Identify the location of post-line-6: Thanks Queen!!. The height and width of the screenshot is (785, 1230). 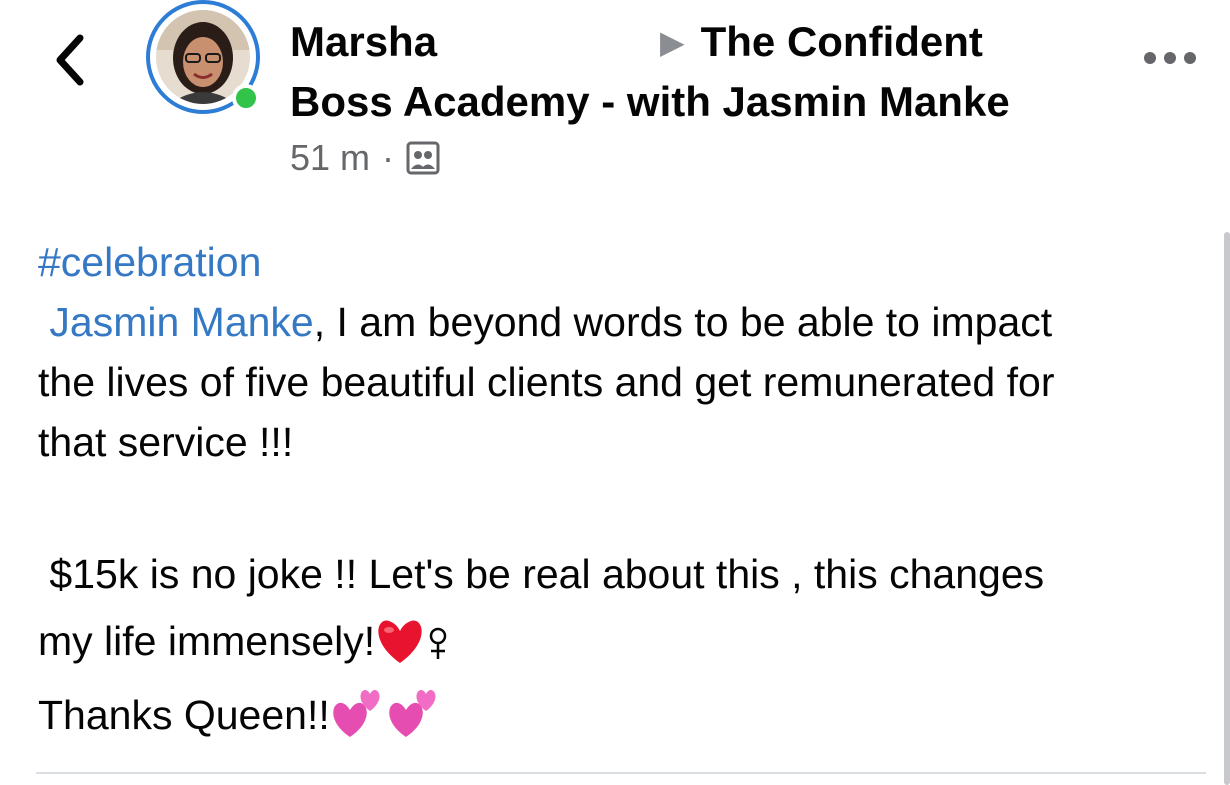
(184, 715).